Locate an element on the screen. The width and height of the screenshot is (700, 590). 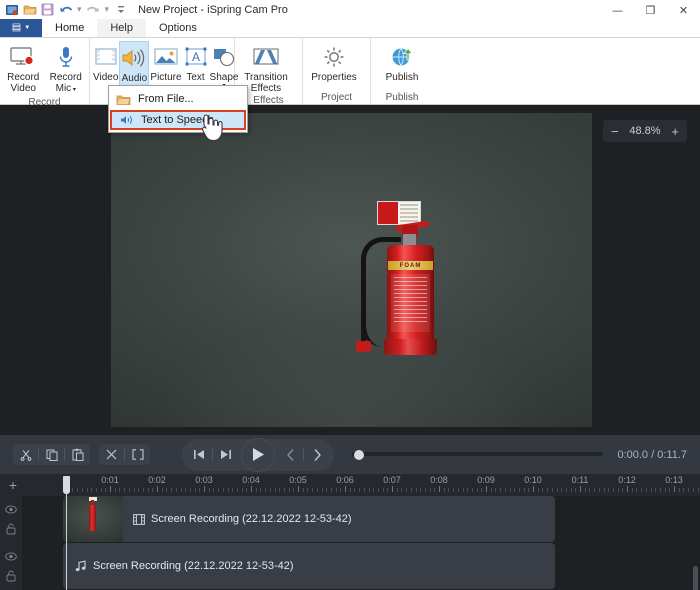
minimize-button: — is located at coordinates (617, 10).